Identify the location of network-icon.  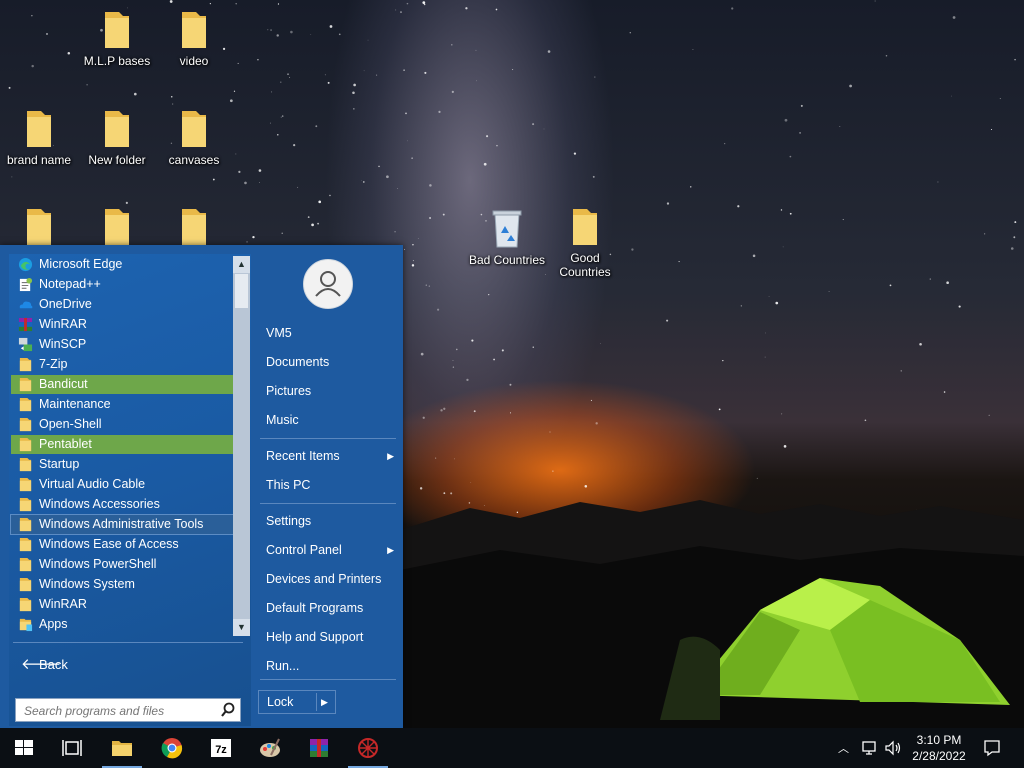
(871, 748).